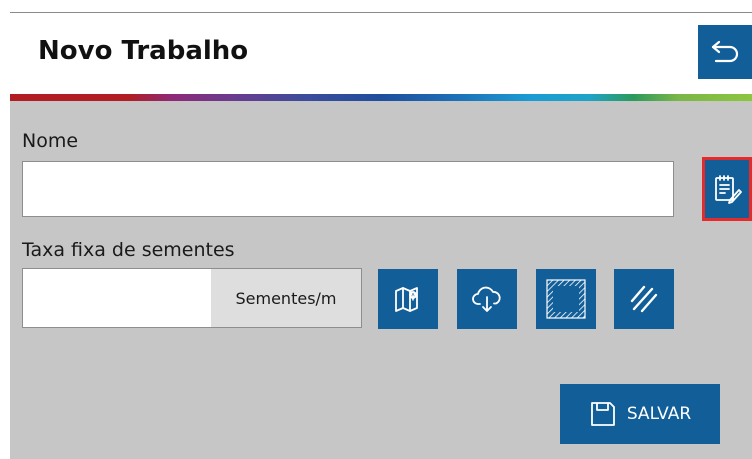 The height and width of the screenshot is (459, 752). I want to click on floppy-disk-icon, so click(603, 414).